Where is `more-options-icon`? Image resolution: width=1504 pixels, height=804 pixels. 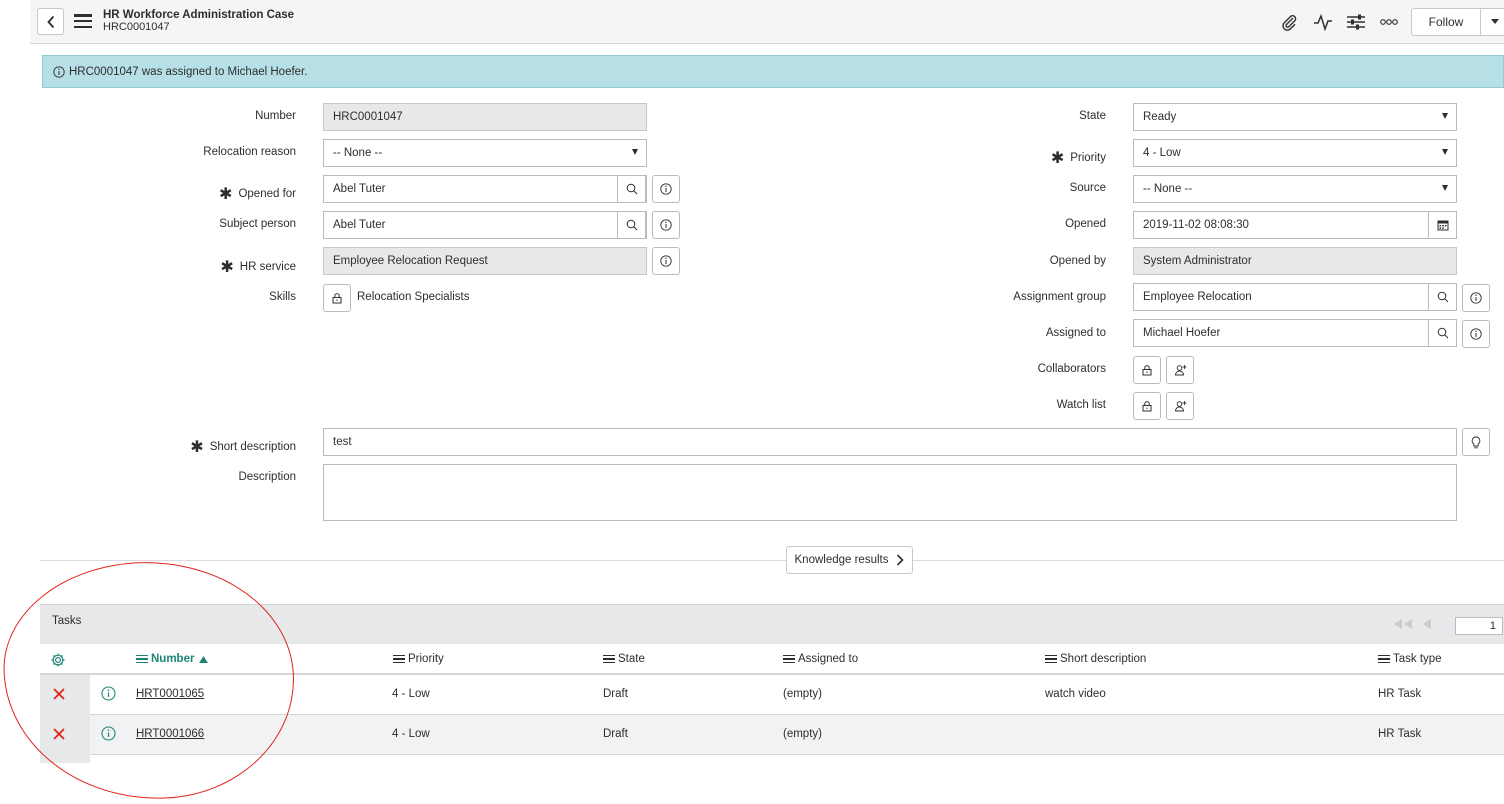
more-options-icon is located at coordinates (1389, 22).